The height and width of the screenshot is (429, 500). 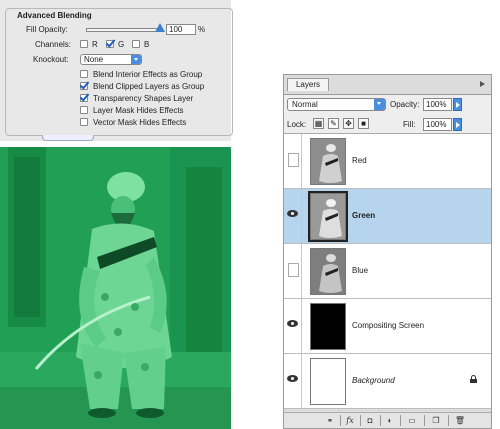 I want to click on lock-position-icon: ✥, so click(x=348, y=123).